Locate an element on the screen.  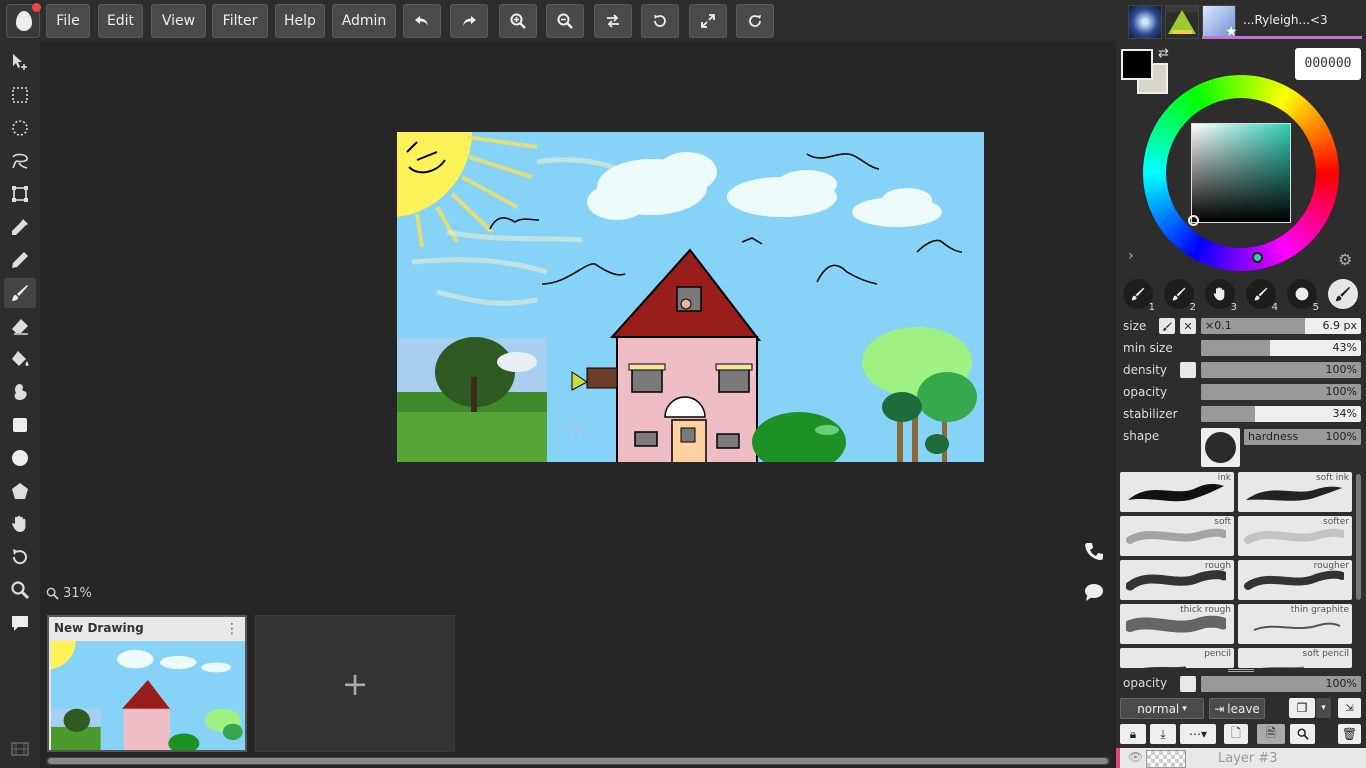
edit-menu: Edit is located at coordinates (120, 21).